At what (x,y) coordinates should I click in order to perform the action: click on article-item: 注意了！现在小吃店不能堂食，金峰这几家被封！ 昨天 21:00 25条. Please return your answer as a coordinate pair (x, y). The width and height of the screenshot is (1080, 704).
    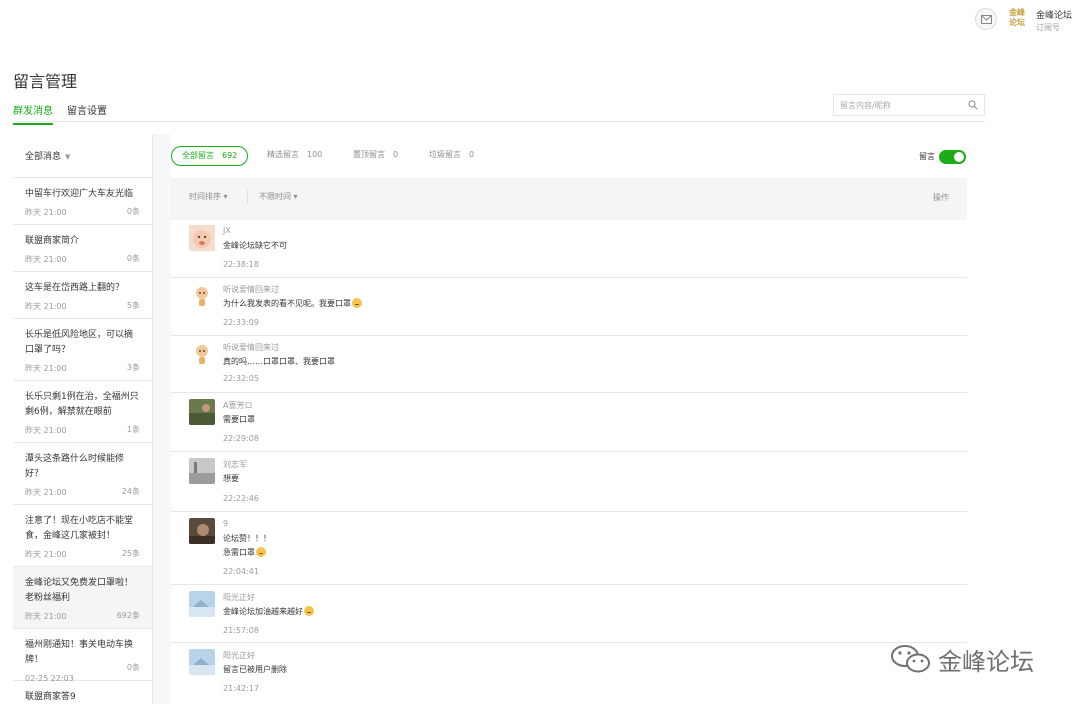
    Looking at the image, I should click on (82, 536).